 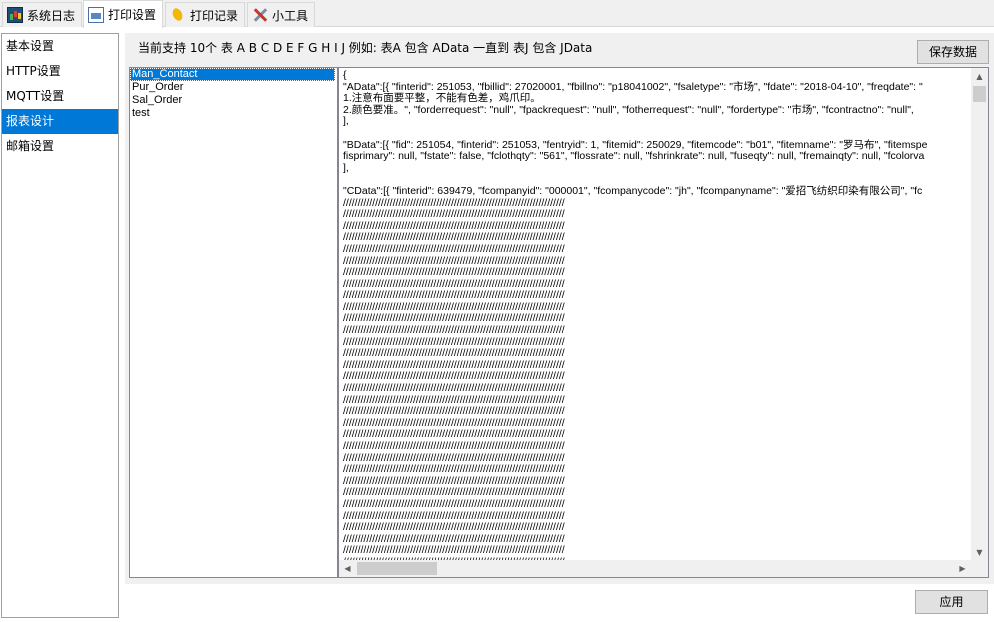 What do you see at coordinates (15, 15) in the screenshot?
I see `log-icon` at bounding box center [15, 15].